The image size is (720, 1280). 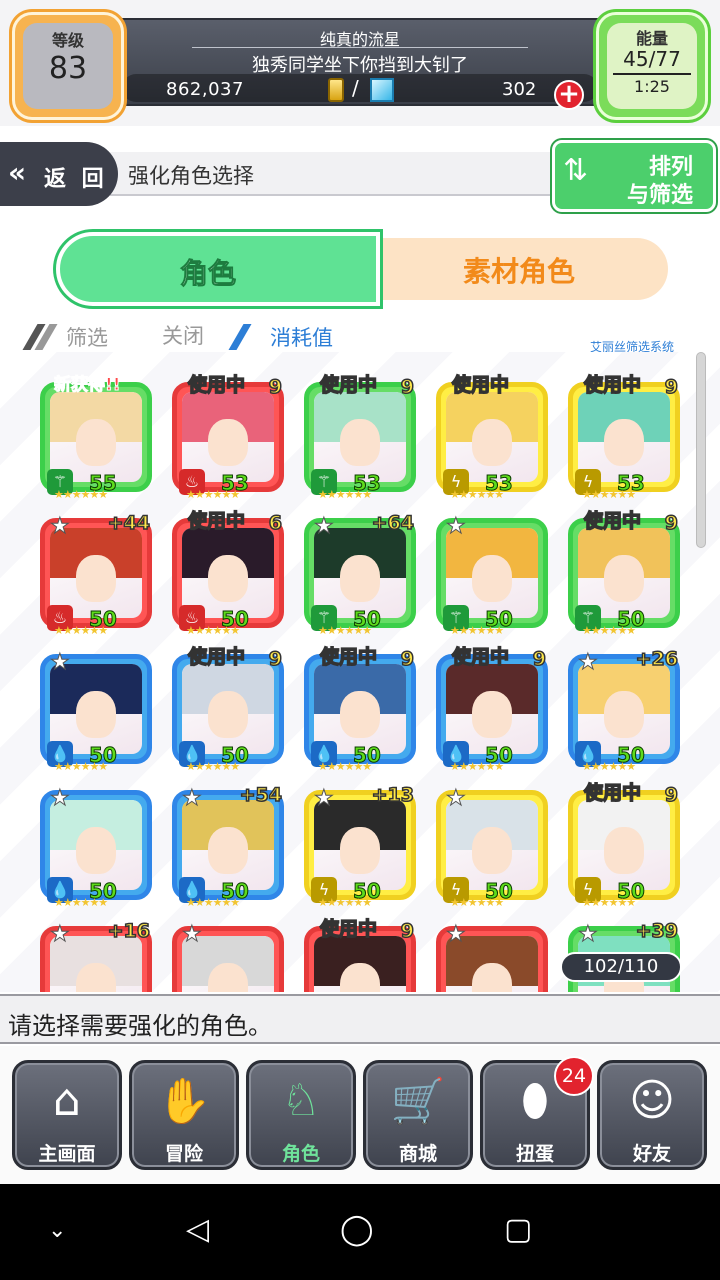 What do you see at coordinates (624, 575) in the screenshot?
I see `card-frame: ⚚ 50` at bounding box center [624, 575].